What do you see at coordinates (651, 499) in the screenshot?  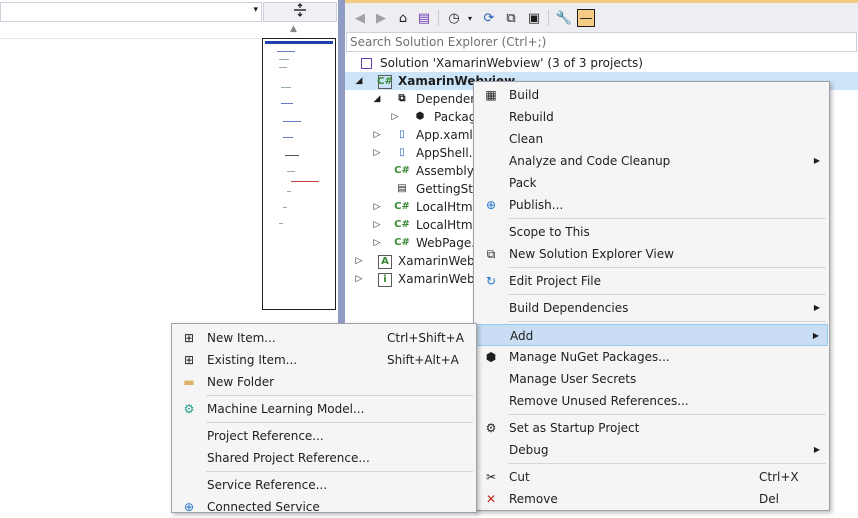 I see `menu-item-remove: ✕ Remove Del` at bounding box center [651, 499].